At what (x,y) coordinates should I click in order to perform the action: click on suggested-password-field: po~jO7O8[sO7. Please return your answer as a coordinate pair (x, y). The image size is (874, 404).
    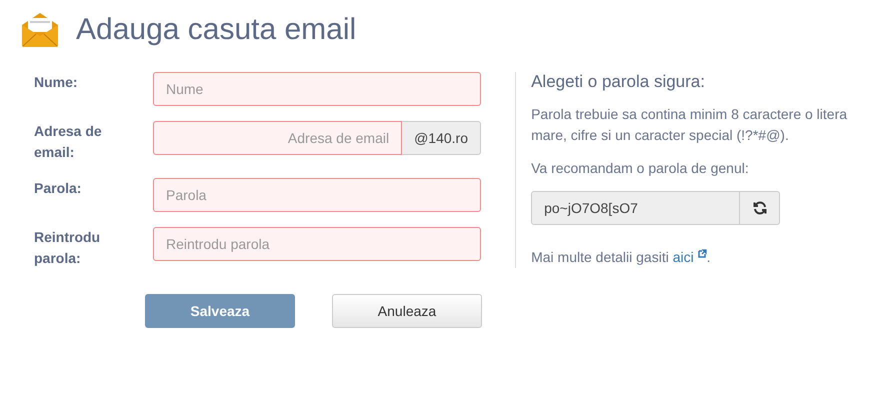
    Looking at the image, I should click on (635, 208).